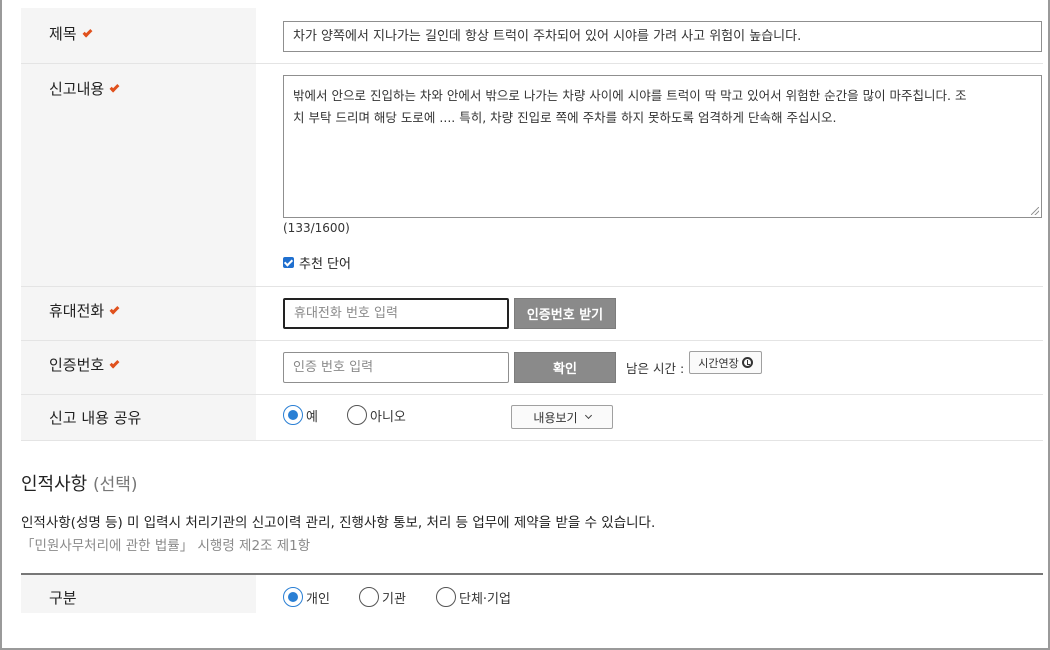 The image size is (1050, 650). I want to click on label-cell: 인증번호, so click(138, 367).